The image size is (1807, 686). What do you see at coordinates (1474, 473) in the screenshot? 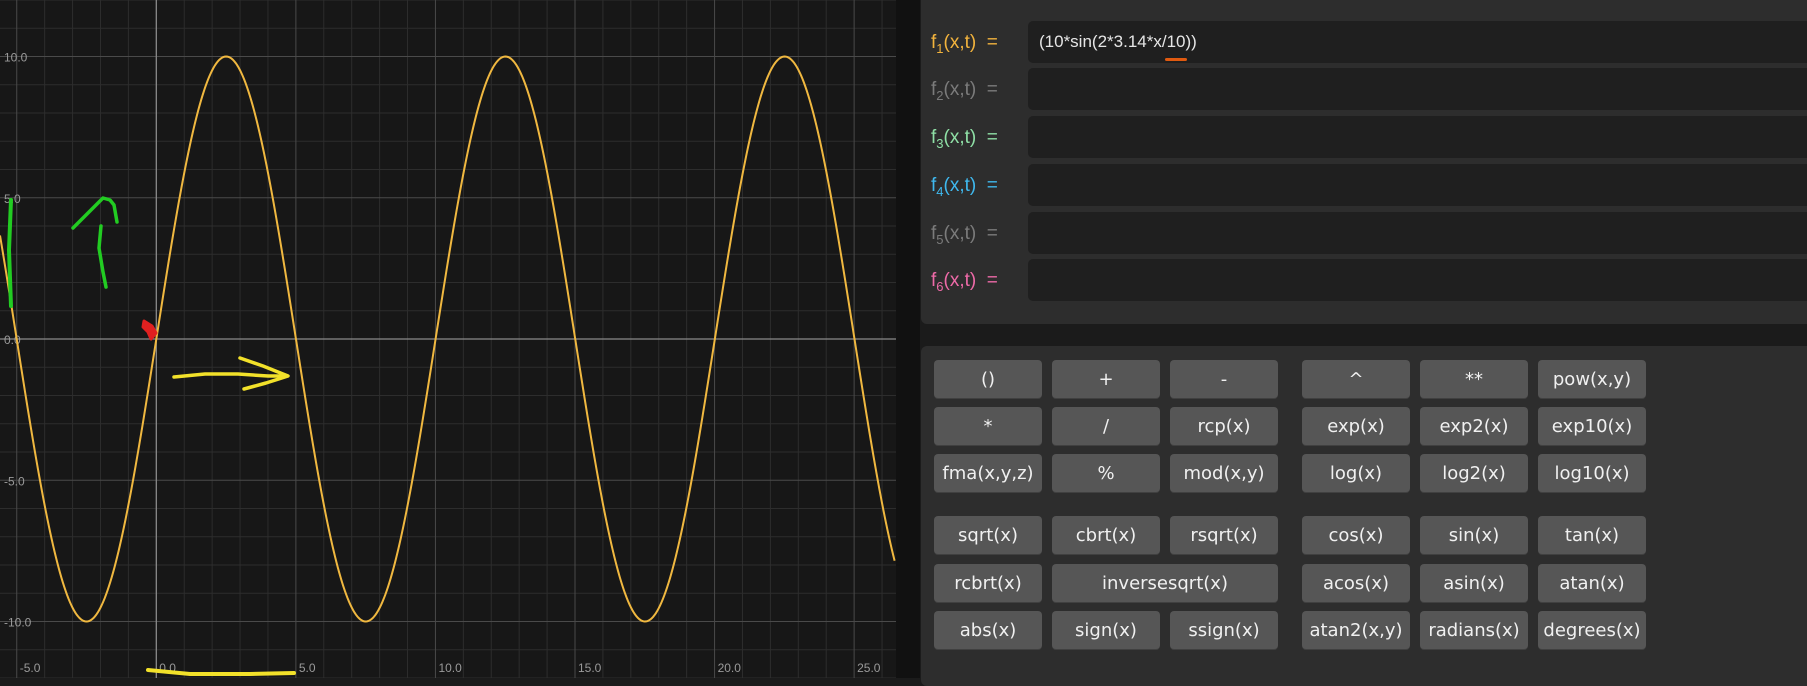
I see `key-log2: log2(x)` at bounding box center [1474, 473].